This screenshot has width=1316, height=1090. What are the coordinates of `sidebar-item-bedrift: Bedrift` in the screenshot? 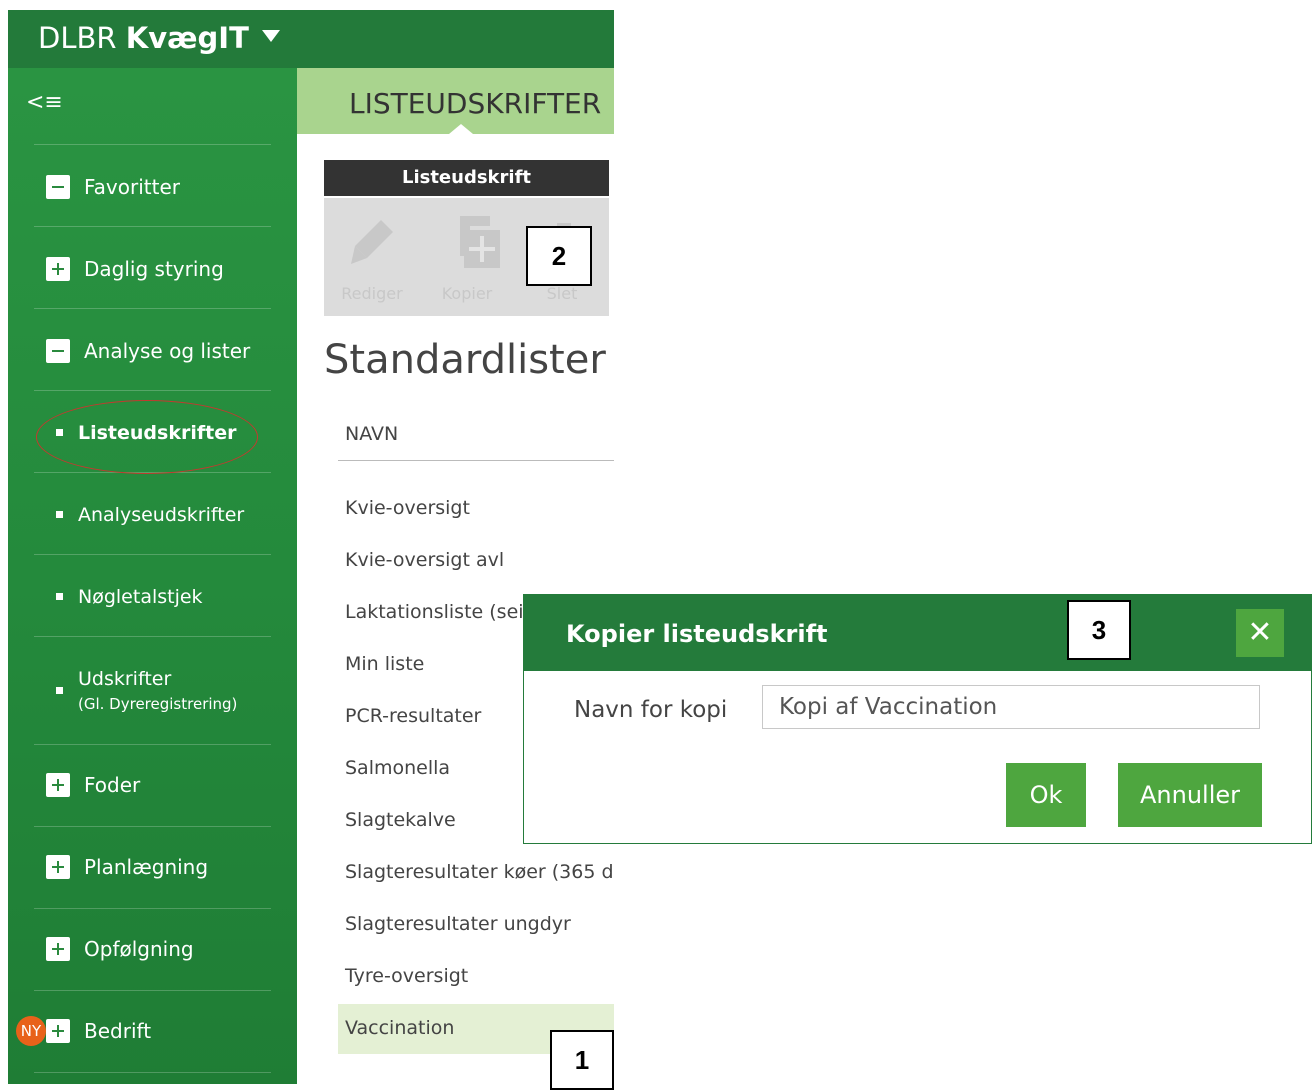 It's located at (152, 1031).